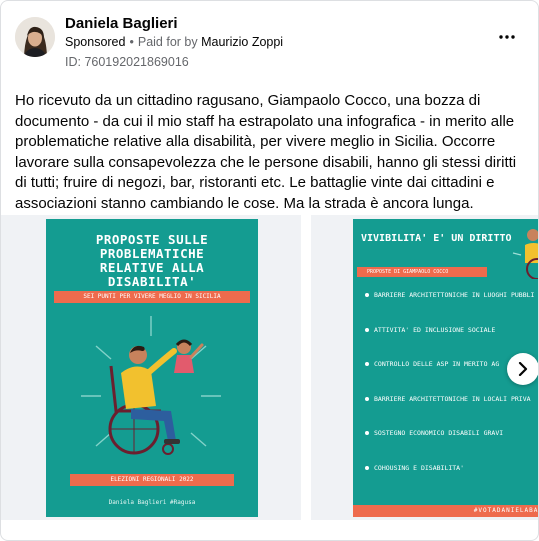 The image size is (539, 541). Describe the element at coordinates (507, 37) in the screenshot. I see `more-horizontal-icon` at that location.